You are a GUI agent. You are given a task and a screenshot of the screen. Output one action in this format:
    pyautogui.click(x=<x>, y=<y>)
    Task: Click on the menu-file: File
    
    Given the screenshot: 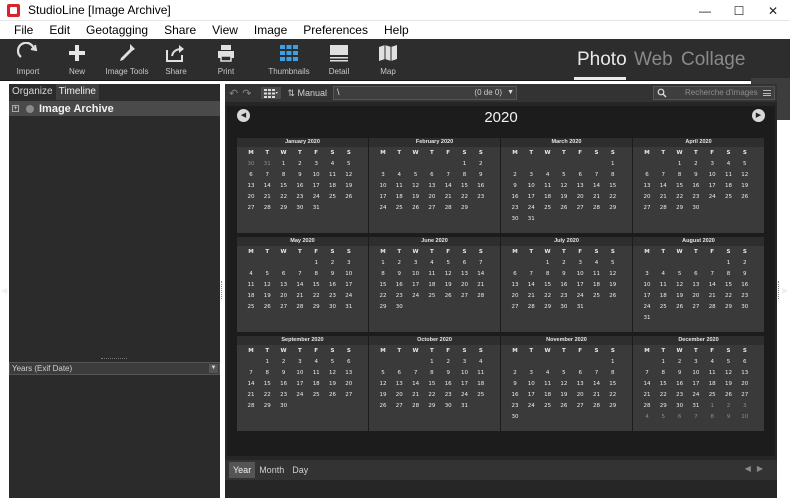 What is the action you would take?
    pyautogui.click(x=20, y=30)
    